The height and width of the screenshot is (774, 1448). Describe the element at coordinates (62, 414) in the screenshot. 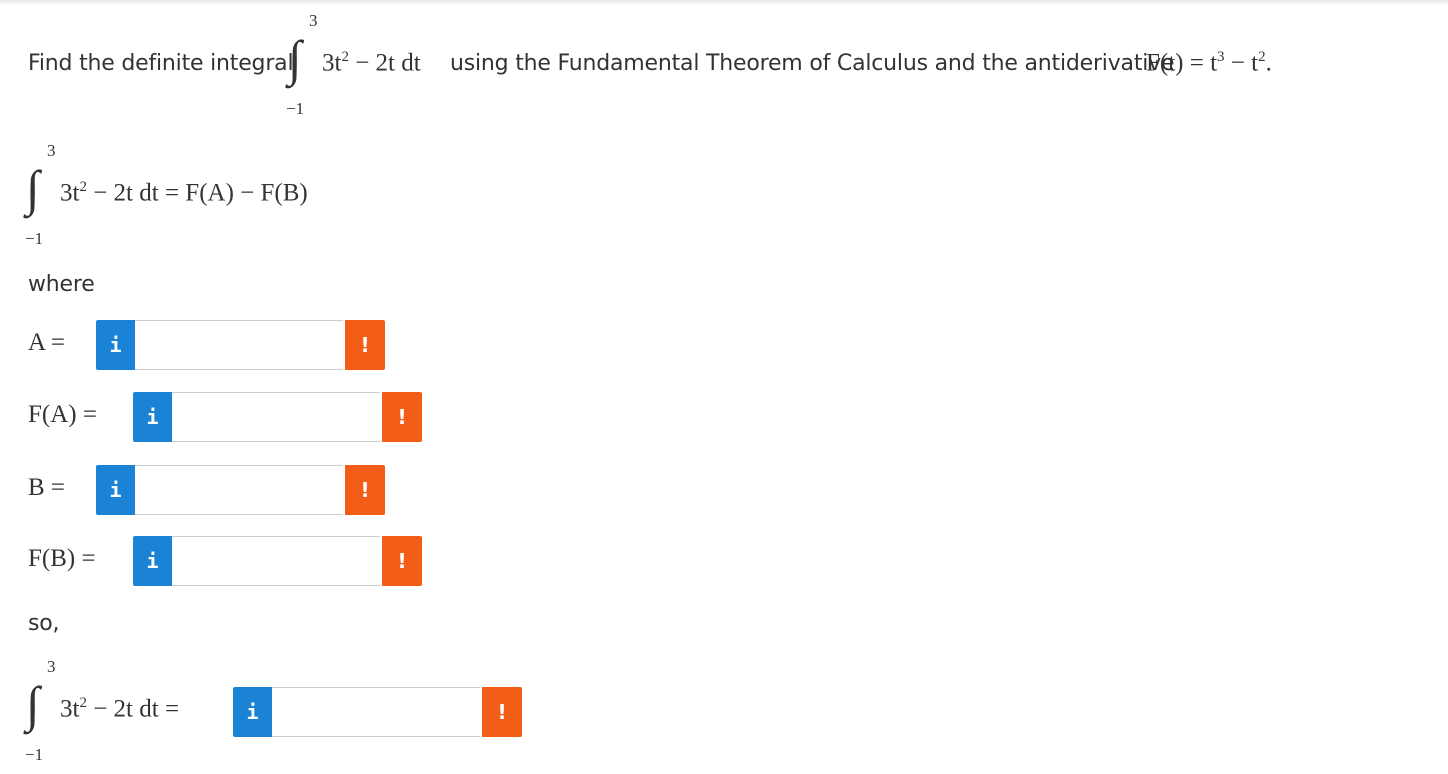

I see `label-fa: F(A) =` at that location.